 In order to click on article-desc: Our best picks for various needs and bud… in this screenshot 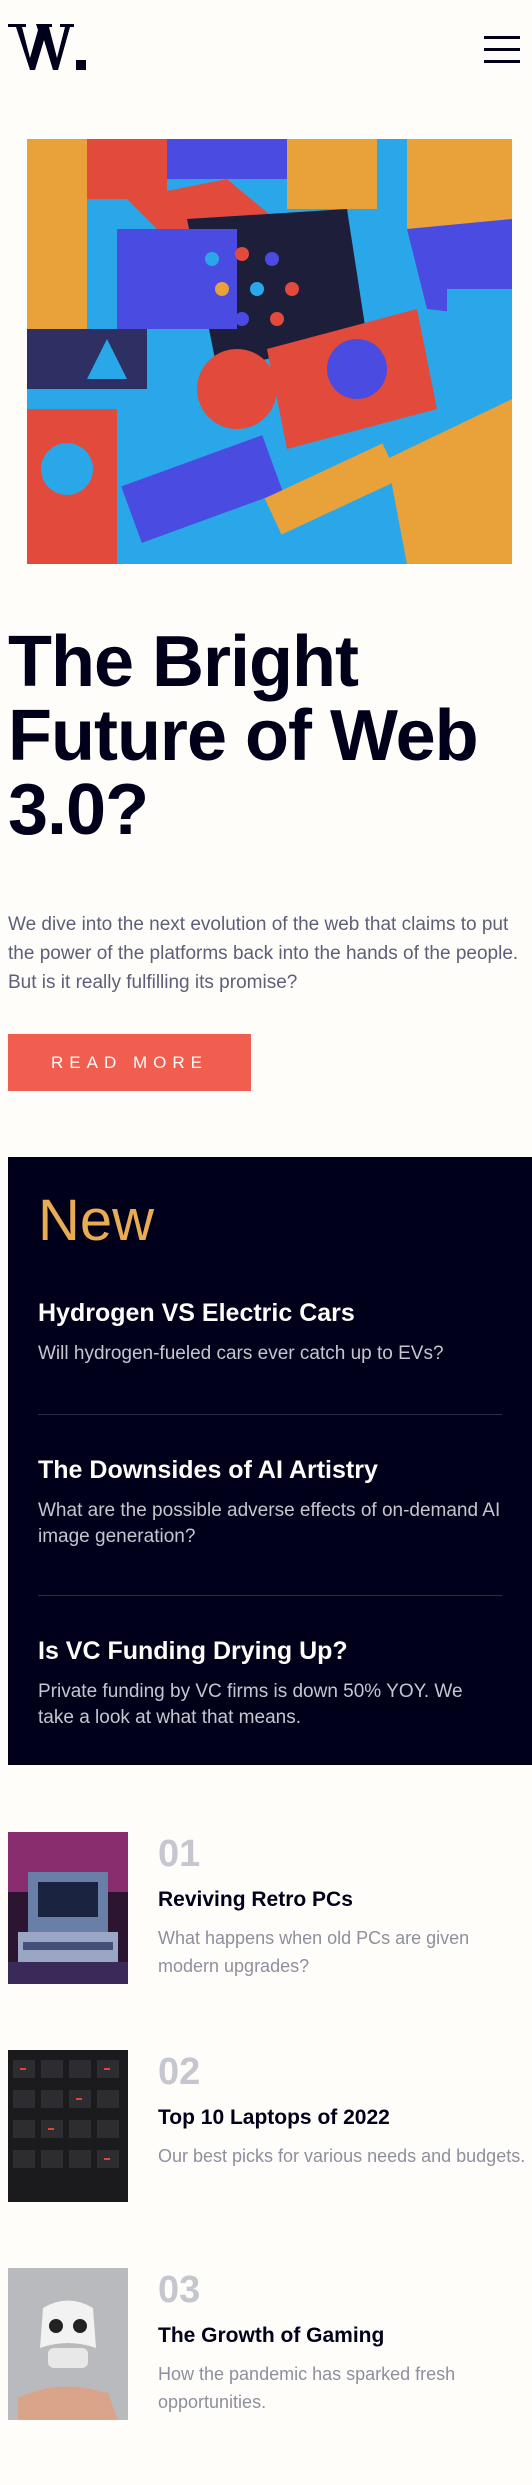, I will do `click(342, 2156)`.